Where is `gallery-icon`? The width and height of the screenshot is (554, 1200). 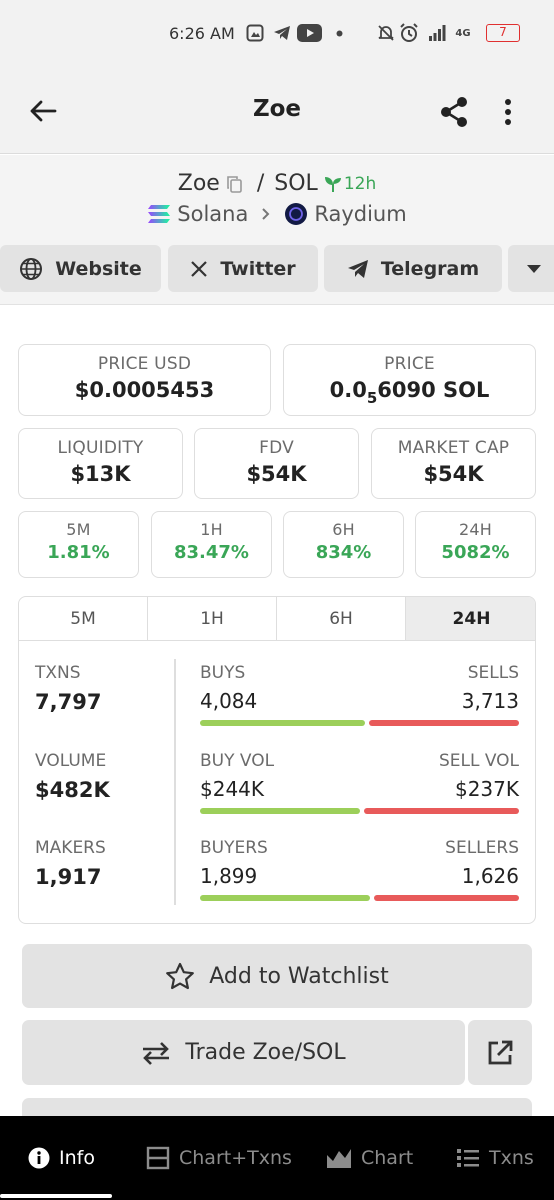 gallery-icon is located at coordinates (255, 33).